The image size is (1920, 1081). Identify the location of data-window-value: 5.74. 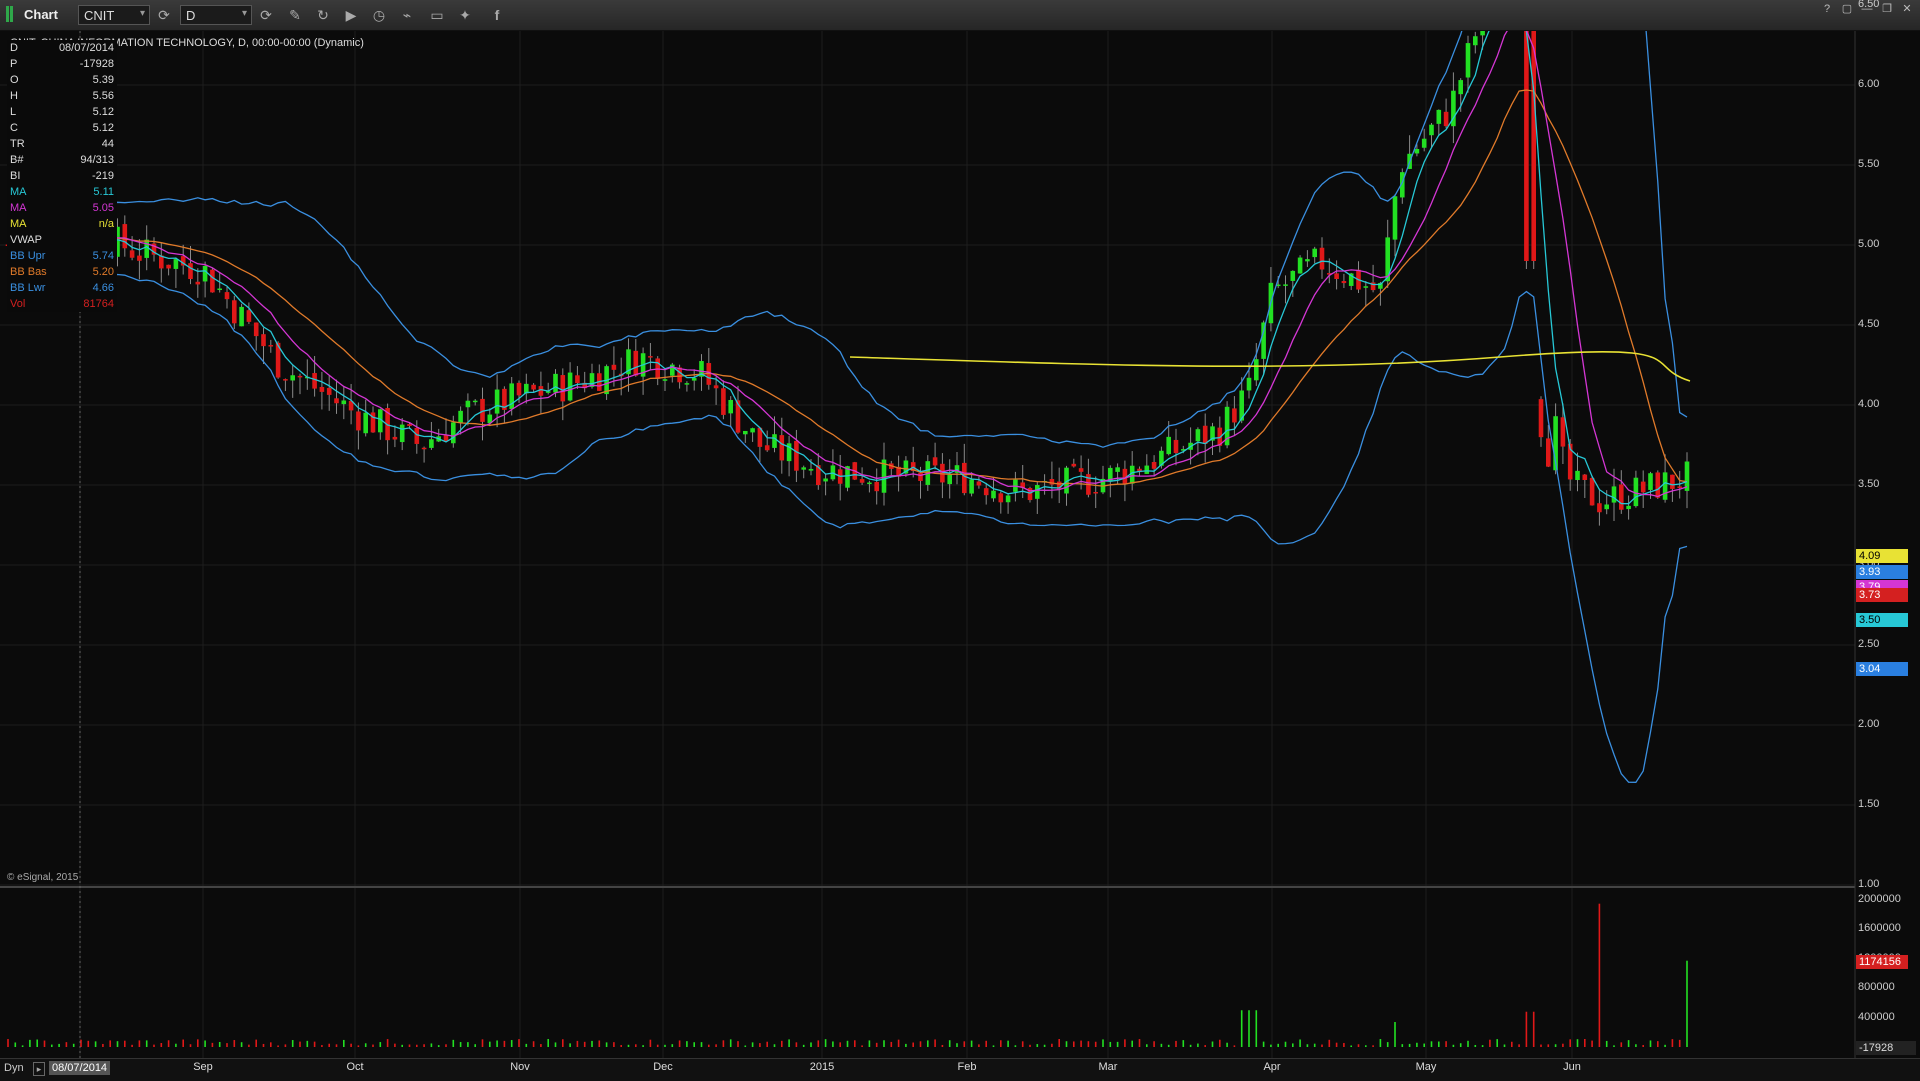
(103, 256).